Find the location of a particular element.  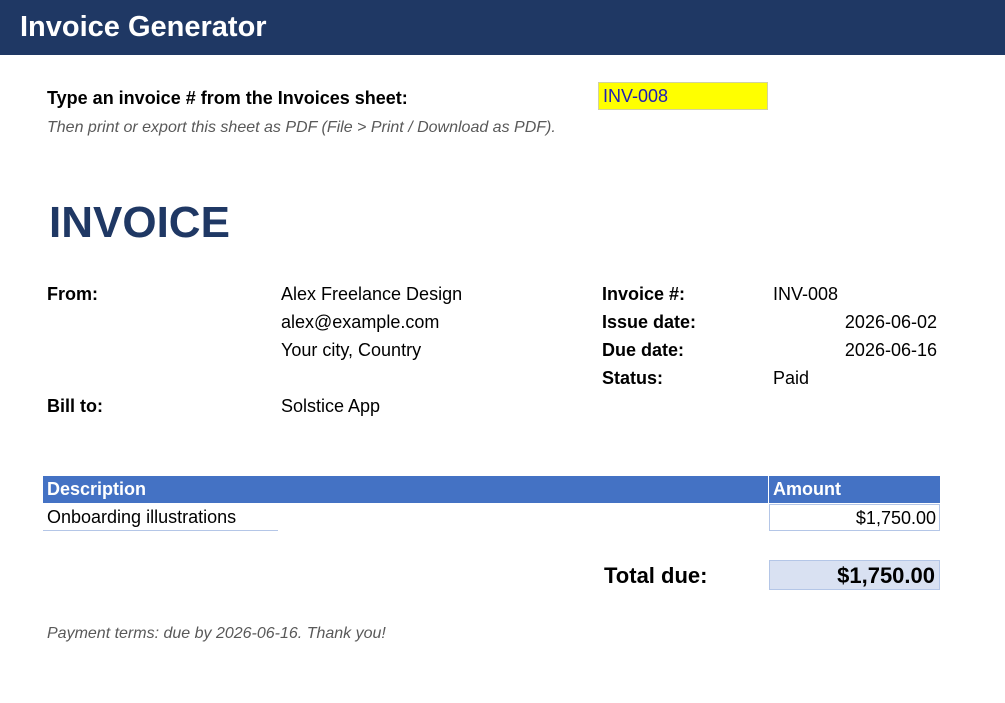

bill-to-label: Bill to: is located at coordinates (75, 406).